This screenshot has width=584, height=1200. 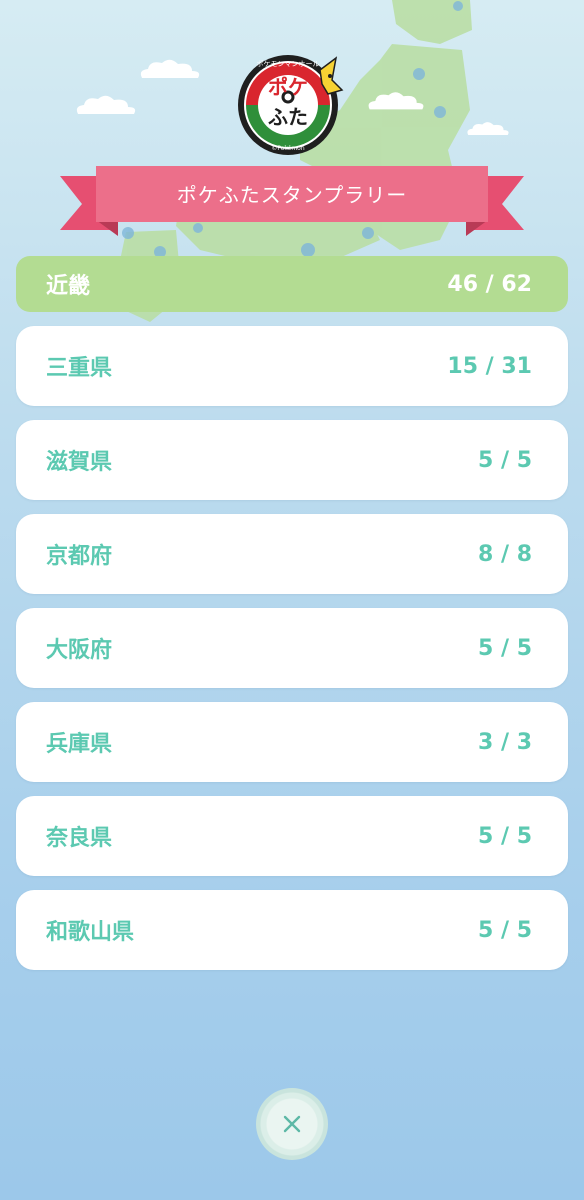 I want to click on logo-main-text-1: ポケ, so click(x=288, y=87).